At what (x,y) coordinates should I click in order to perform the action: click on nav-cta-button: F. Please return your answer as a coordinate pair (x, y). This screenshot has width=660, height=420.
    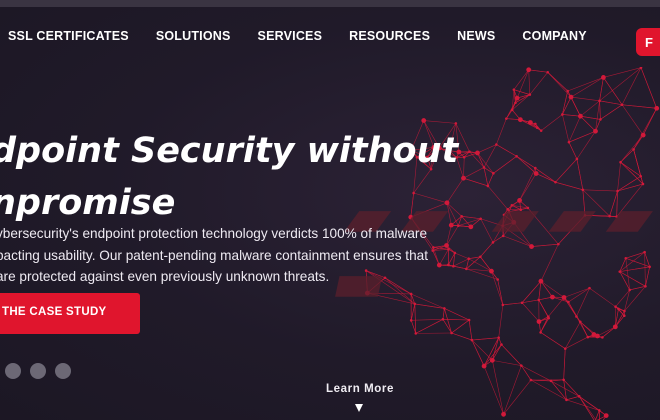
    Looking at the image, I should click on (648, 42).